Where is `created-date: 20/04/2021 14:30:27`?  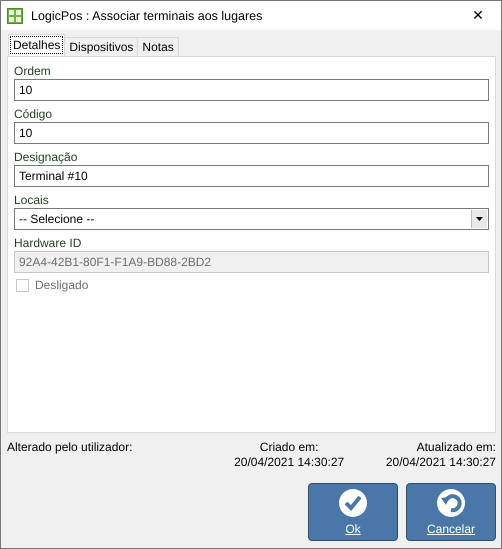 created-date: 20/04/2021 14:30:27 is located at coordinates (289, 462).